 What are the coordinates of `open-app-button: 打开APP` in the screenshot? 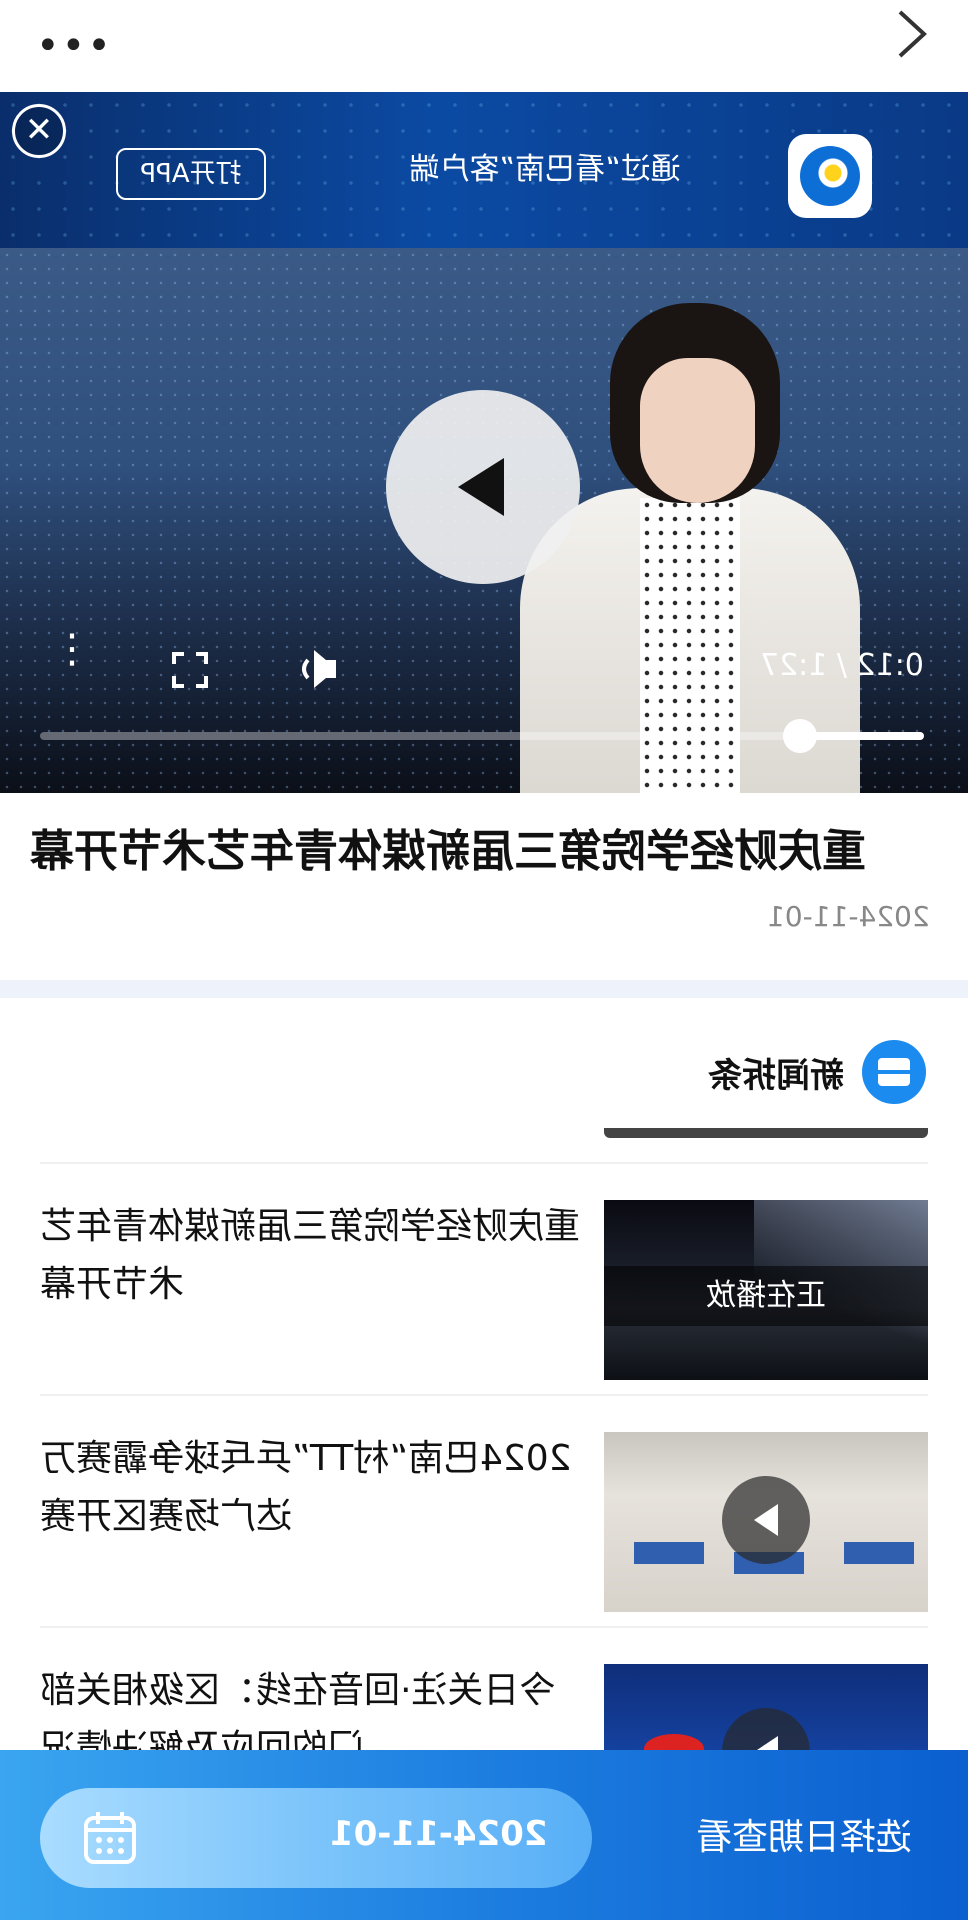 It's located at (191, 174).